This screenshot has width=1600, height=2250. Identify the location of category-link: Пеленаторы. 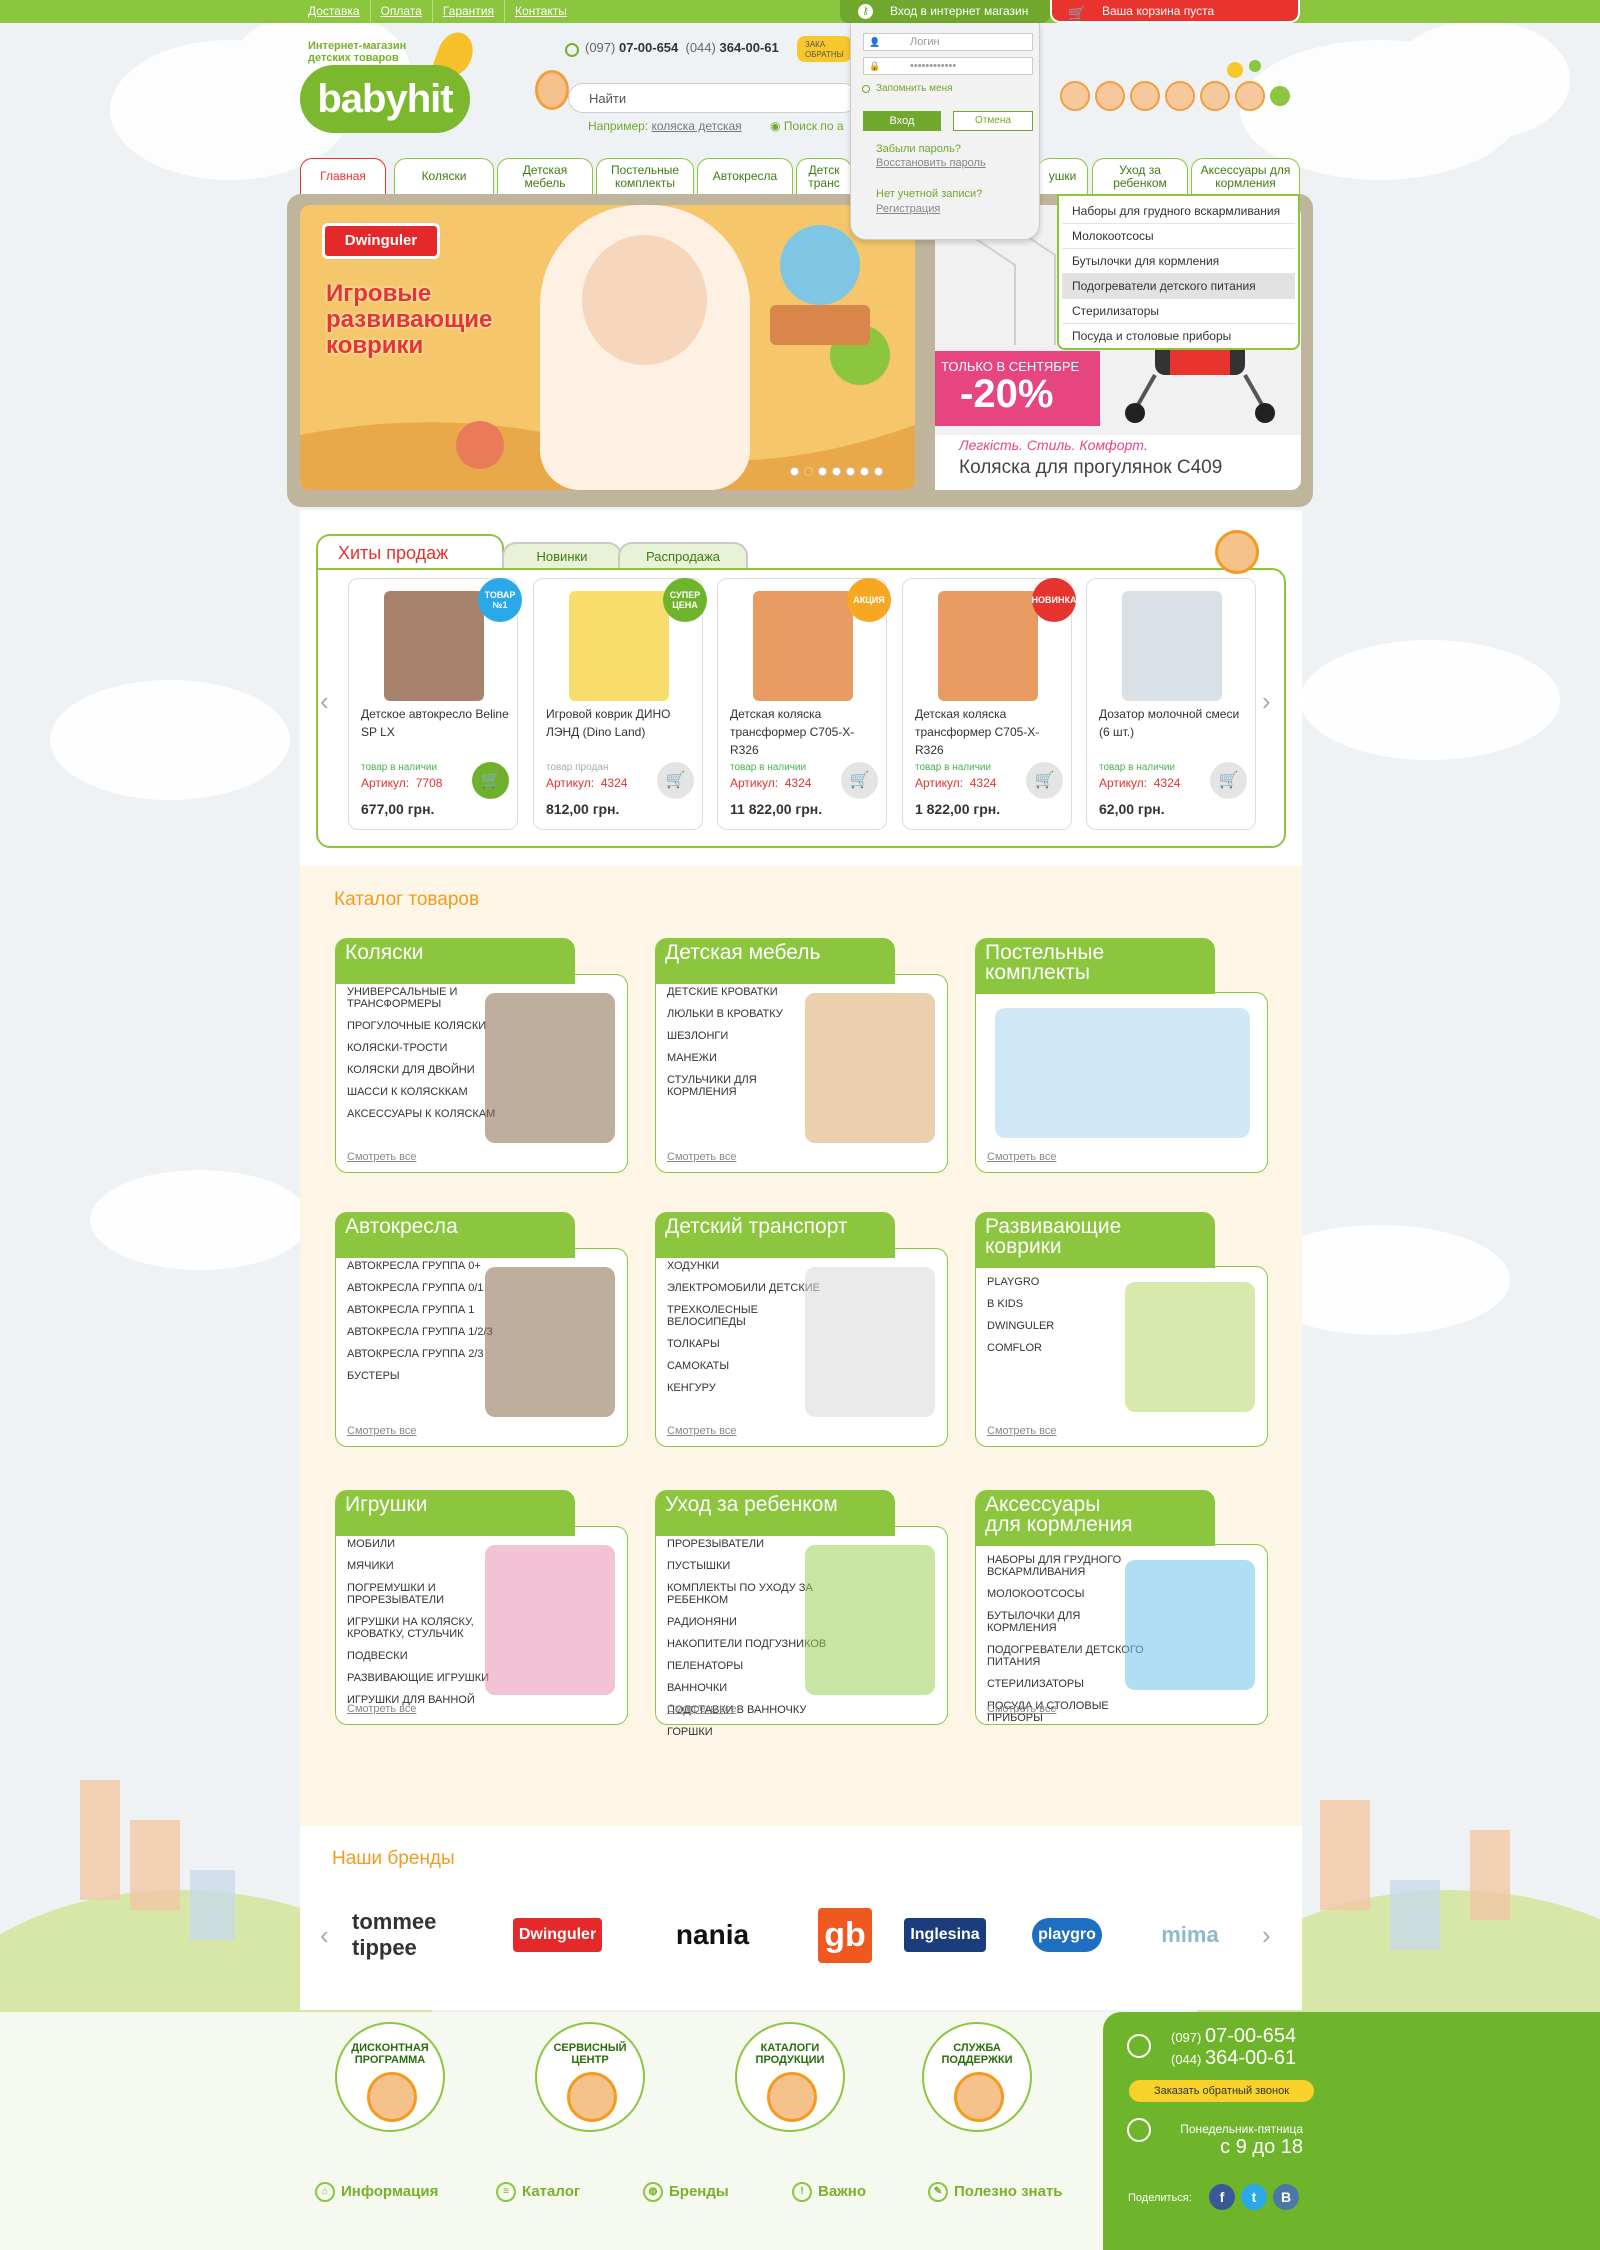
(747, 1666).